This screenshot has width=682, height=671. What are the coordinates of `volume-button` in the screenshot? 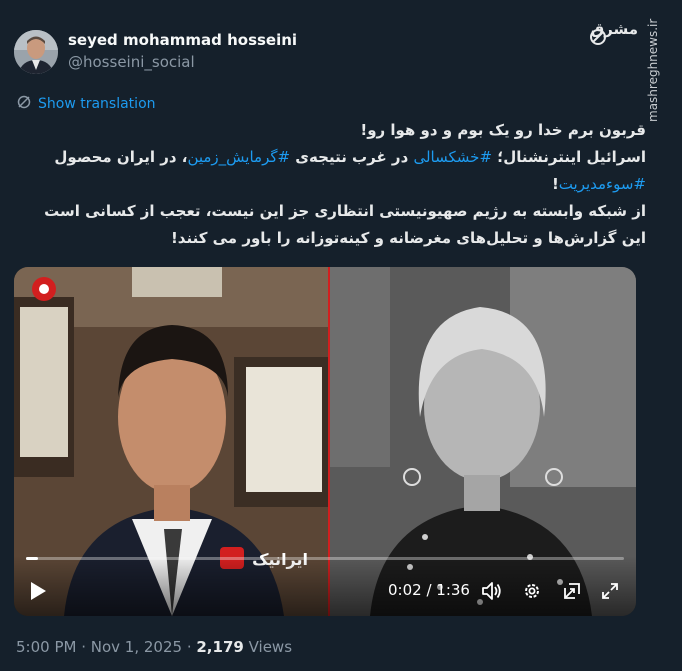 It's located at (492, 591).